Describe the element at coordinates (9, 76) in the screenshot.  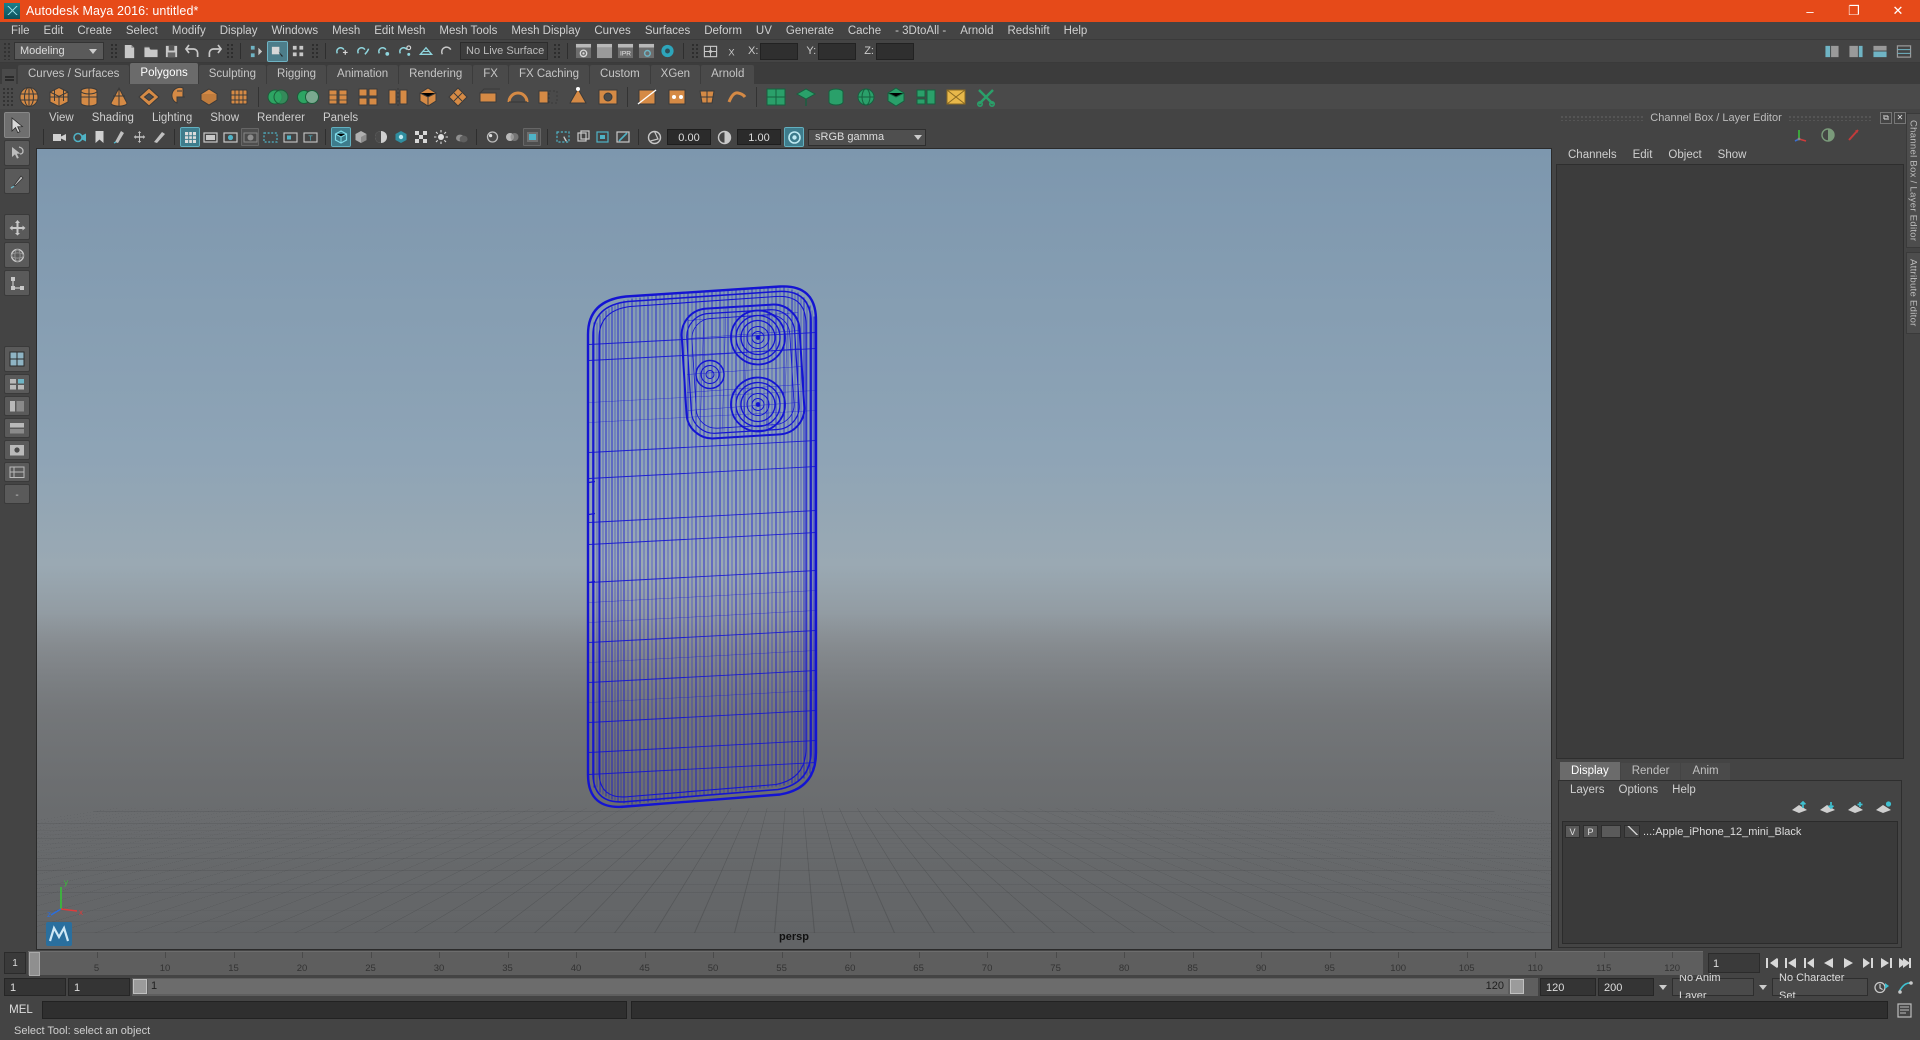
I see `shelf-menu-icon` at that location.